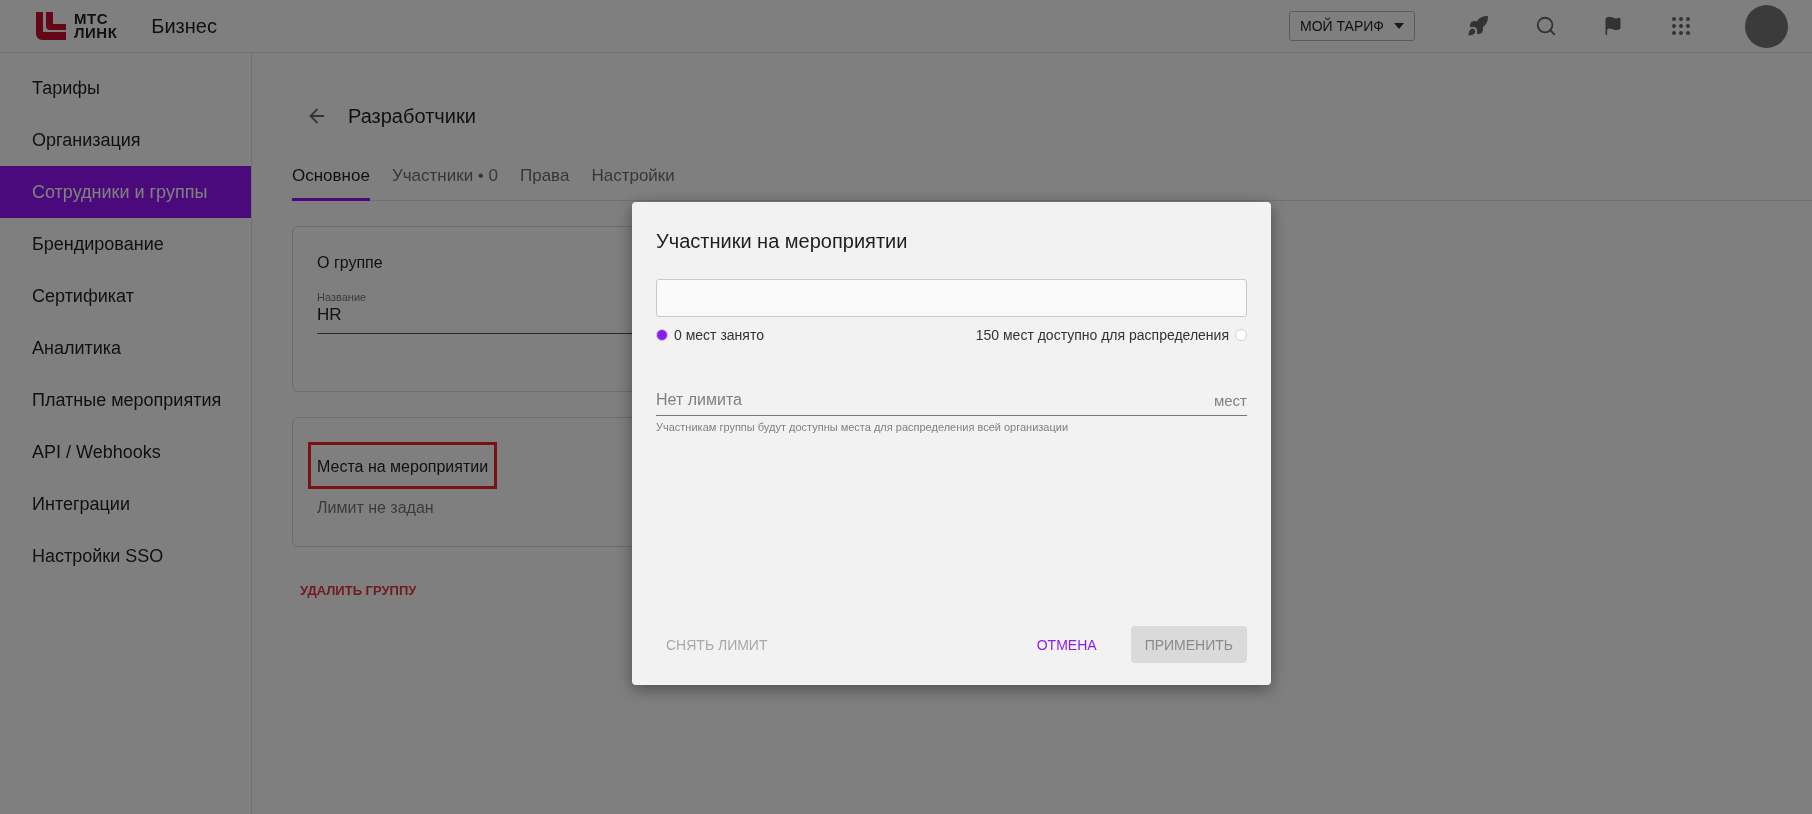 This screenshot has width=1812, height=814. What do you see at coordinates (1352, 26) in the screenshot?
I see `plan-button: МОЙ ТАРИФ` at bounding box center [1352, 26].